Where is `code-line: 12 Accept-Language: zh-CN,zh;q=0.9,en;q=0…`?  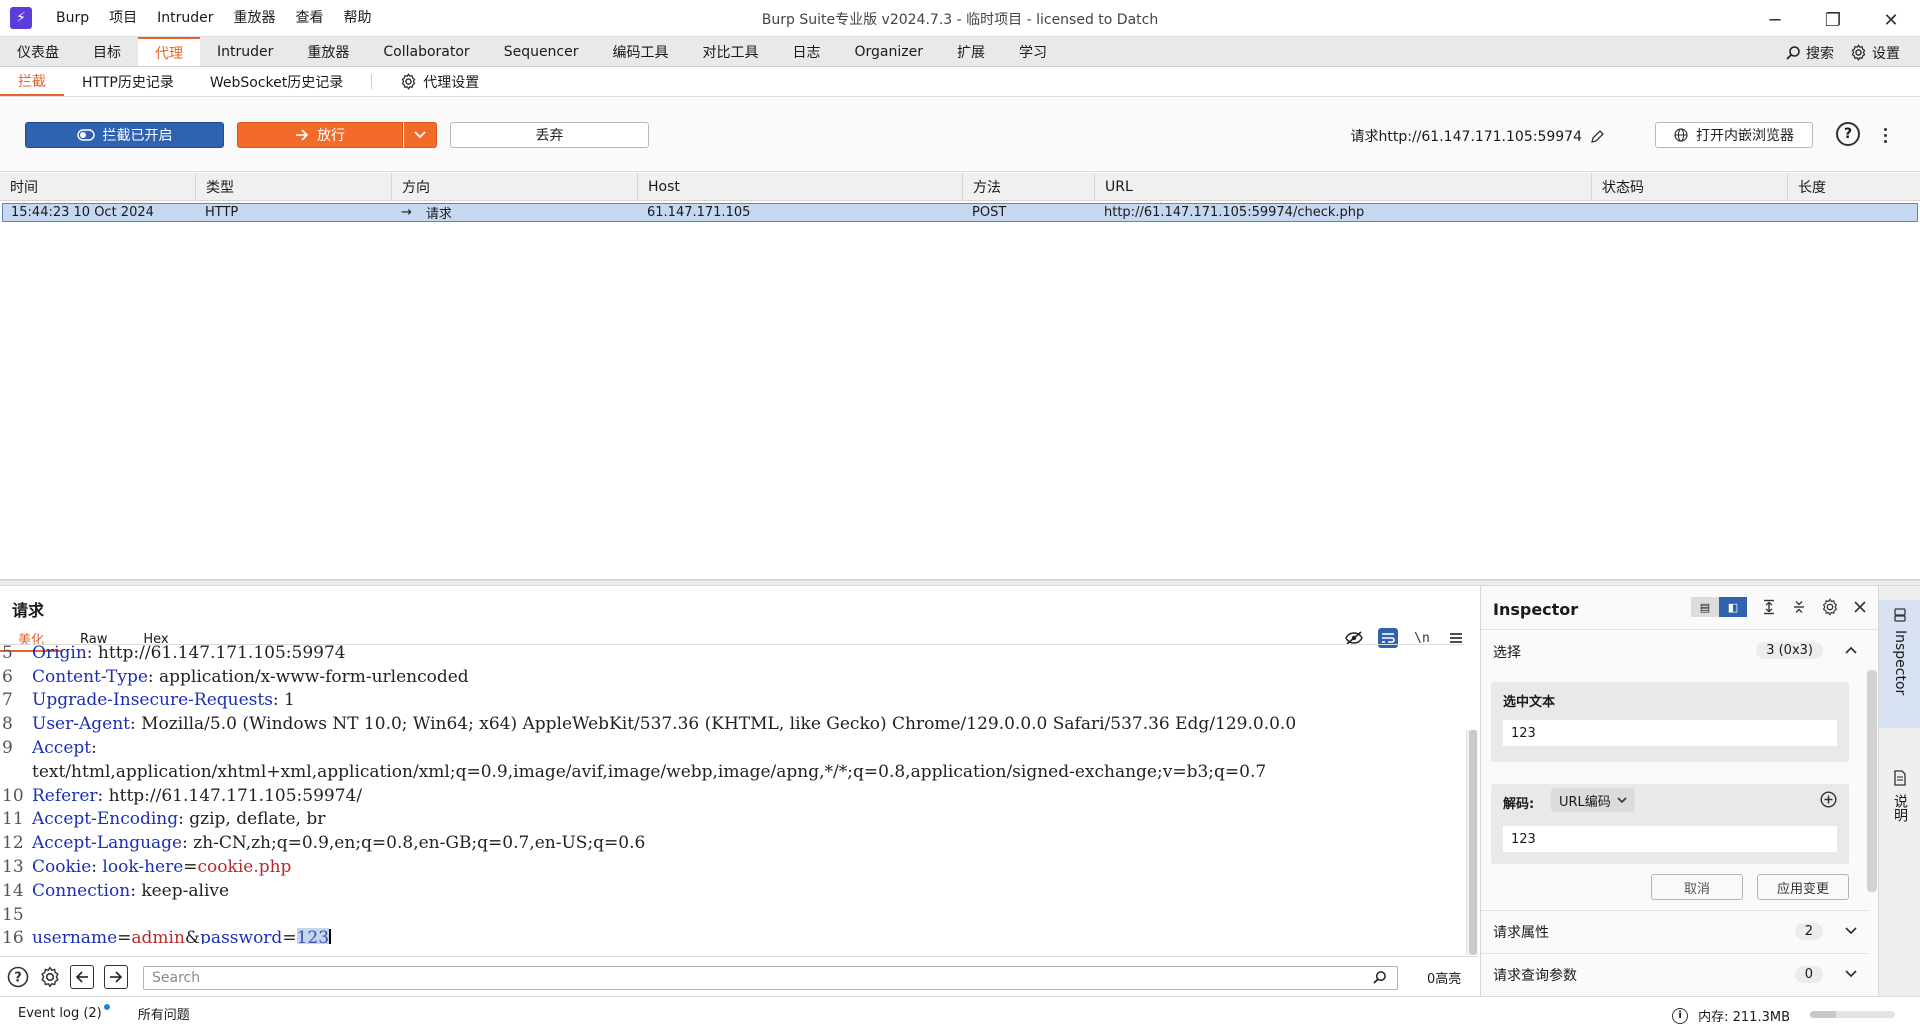
code-line: 12 Accept-Language: zh-CN,zh;q=0.9,en;q=0… is located at coordinates (324, 843).